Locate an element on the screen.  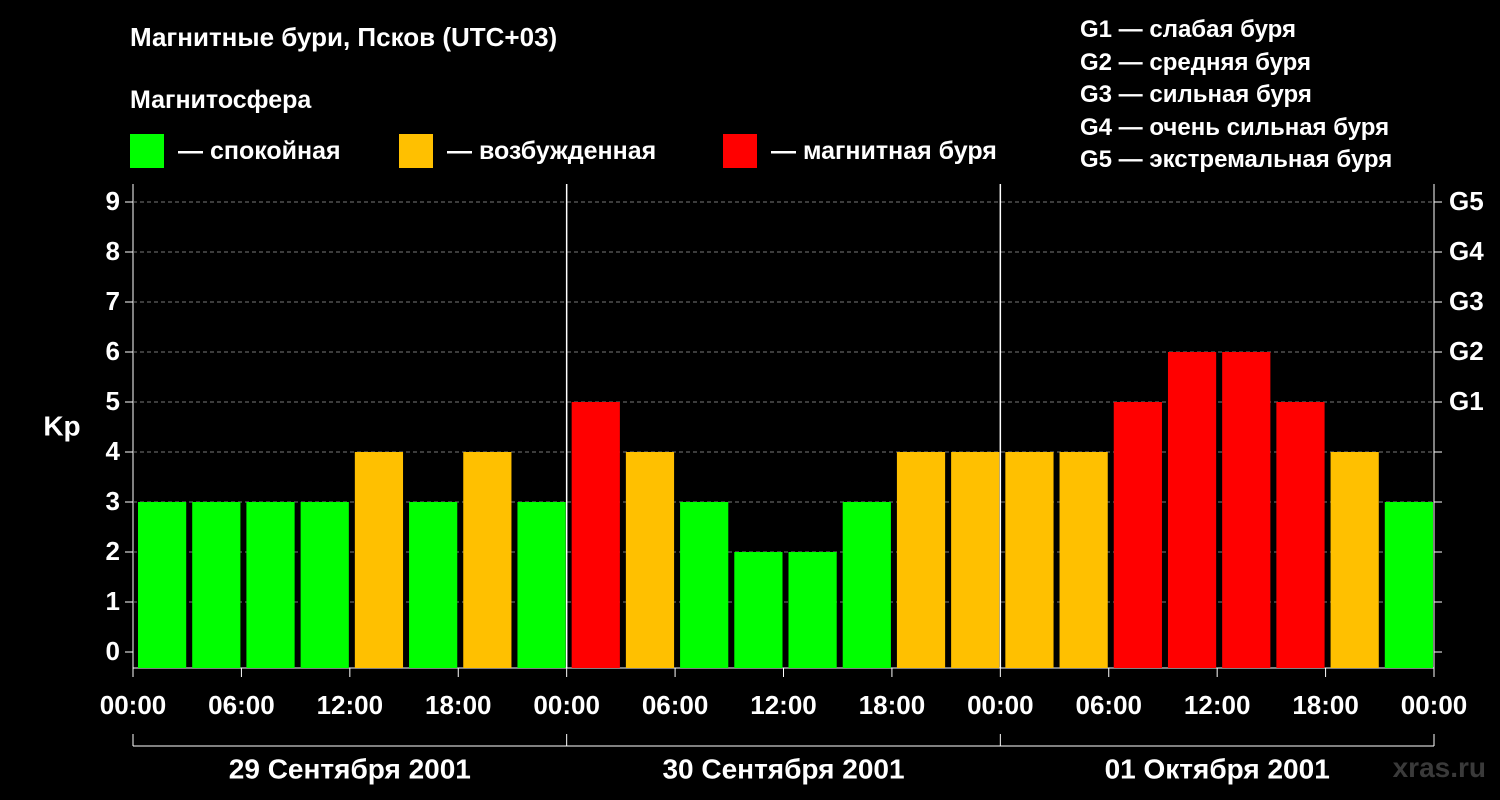
legend-item-active: — возбужденная is located at coordinates (527, 151).